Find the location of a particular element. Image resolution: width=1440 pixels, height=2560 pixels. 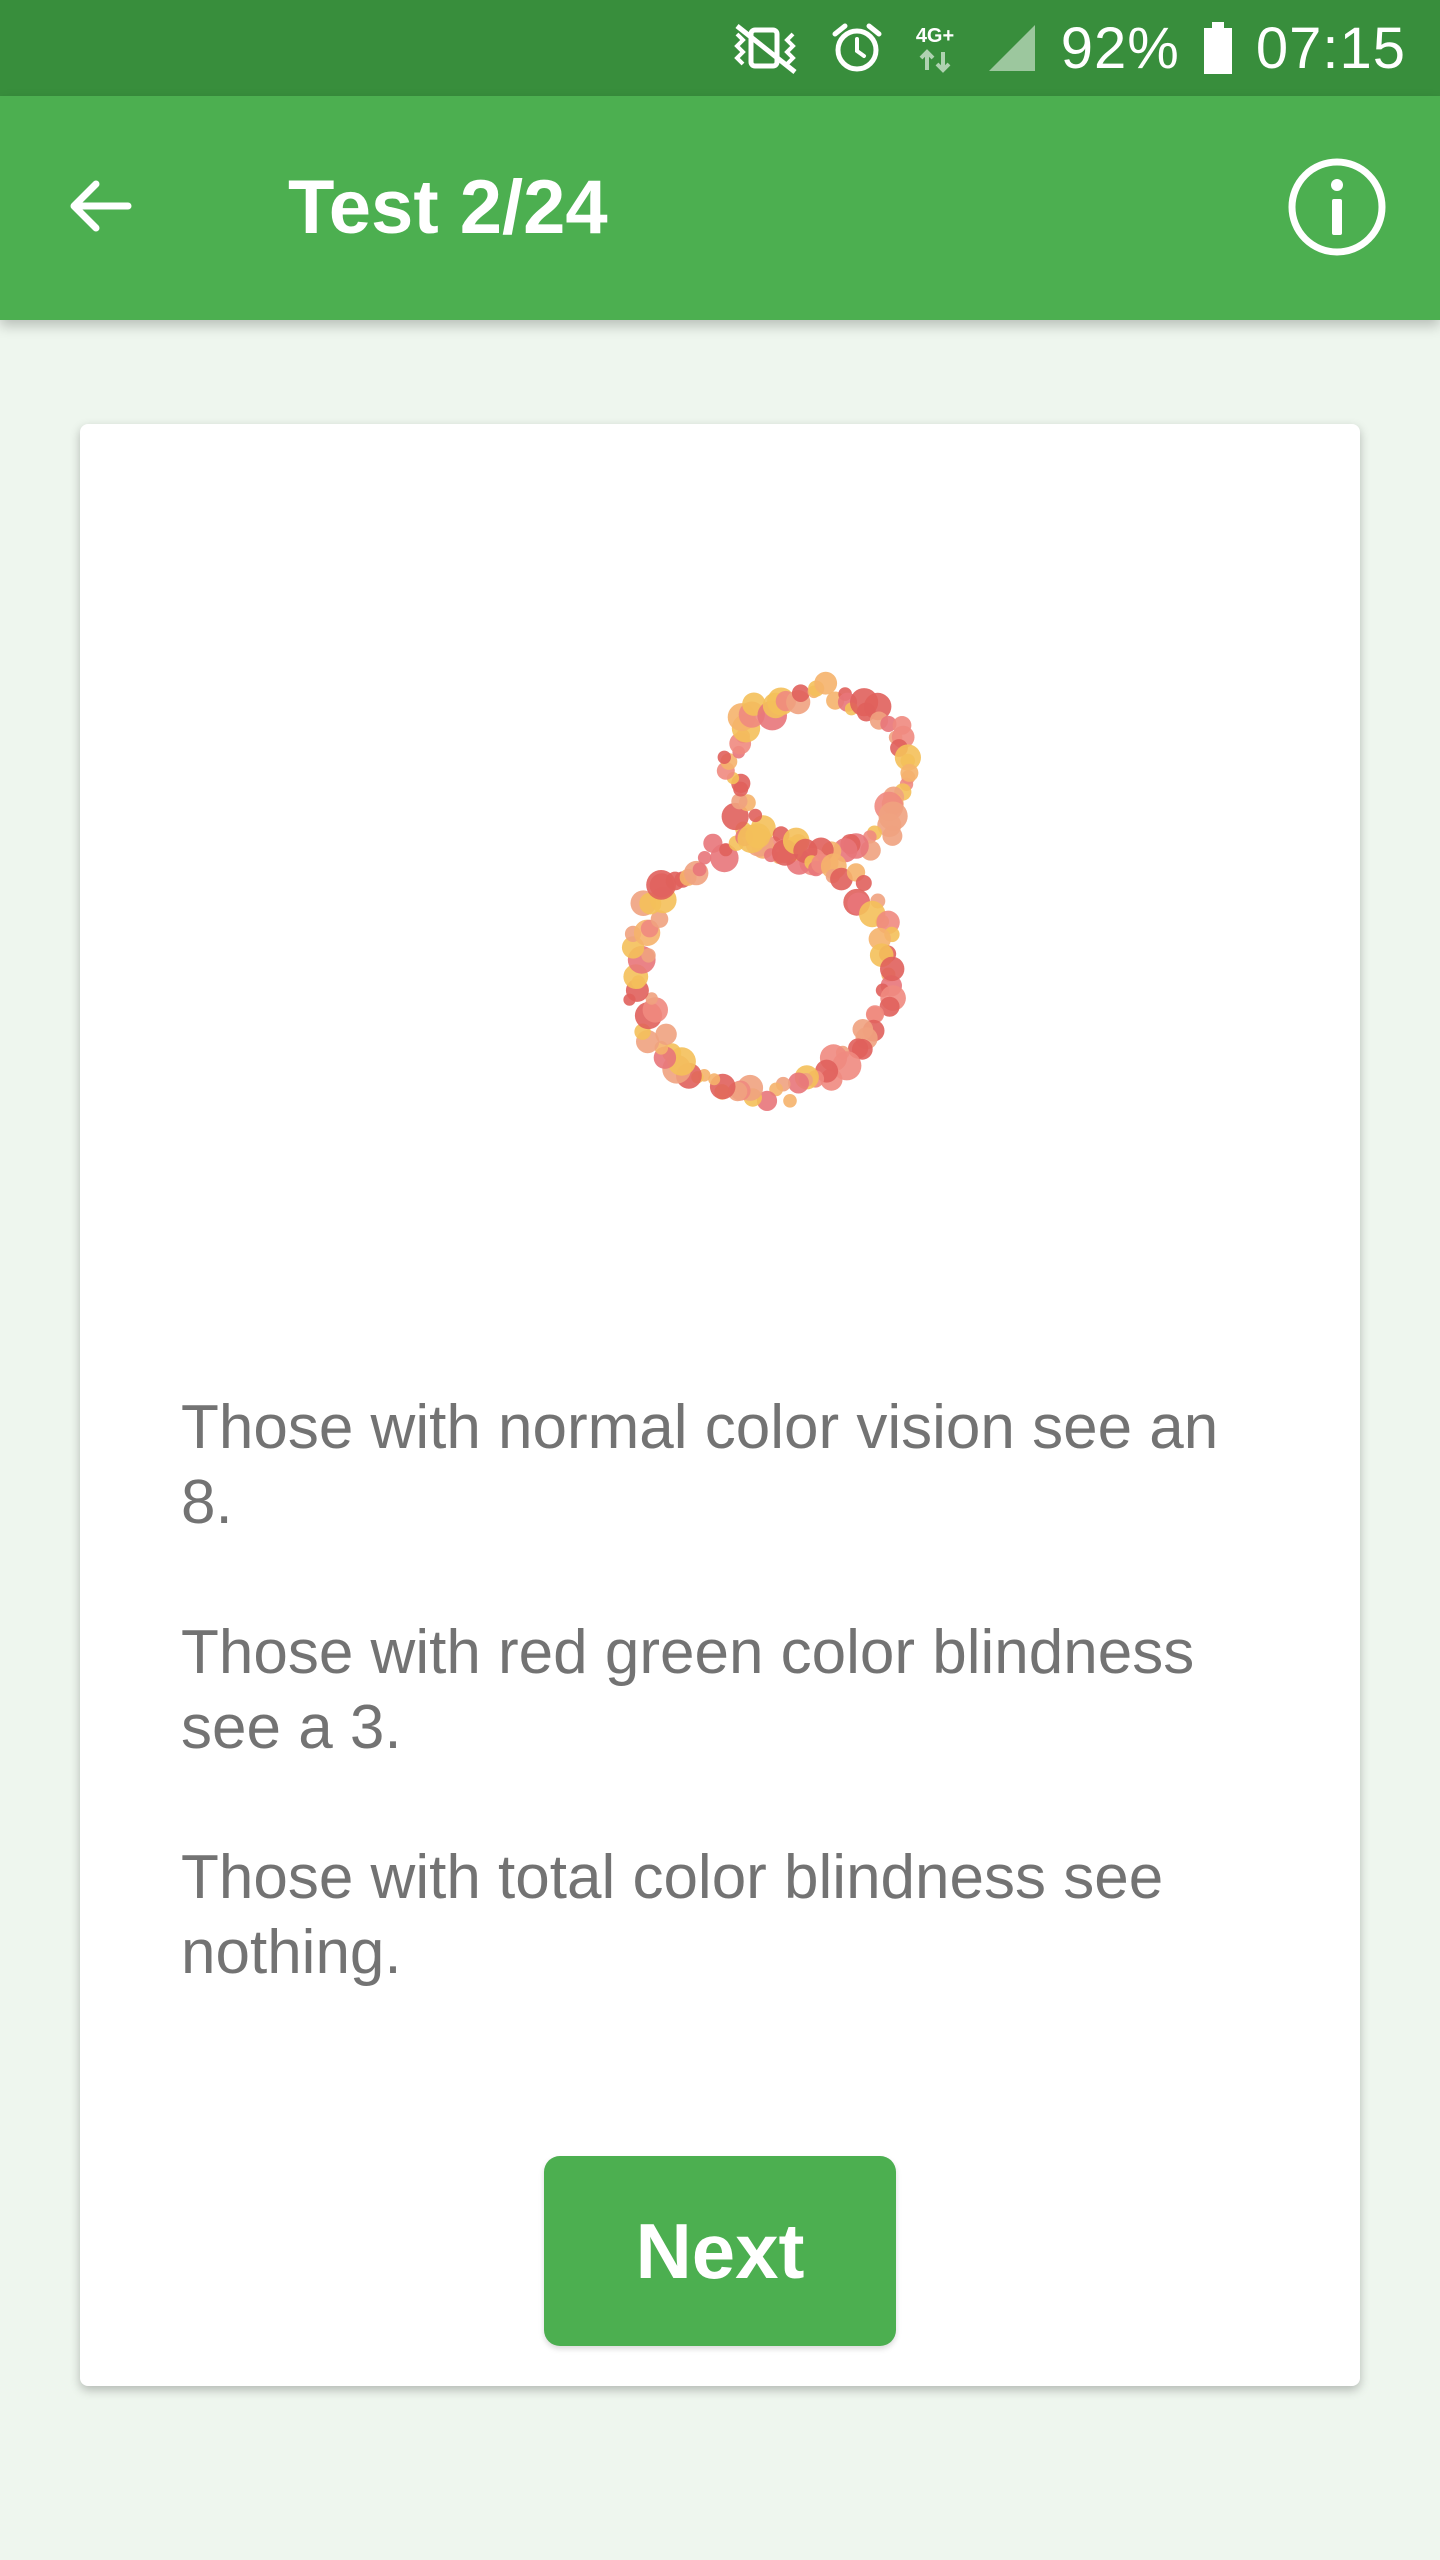

network-4g-icon: 4G+ is located at coordinates (935, 48).